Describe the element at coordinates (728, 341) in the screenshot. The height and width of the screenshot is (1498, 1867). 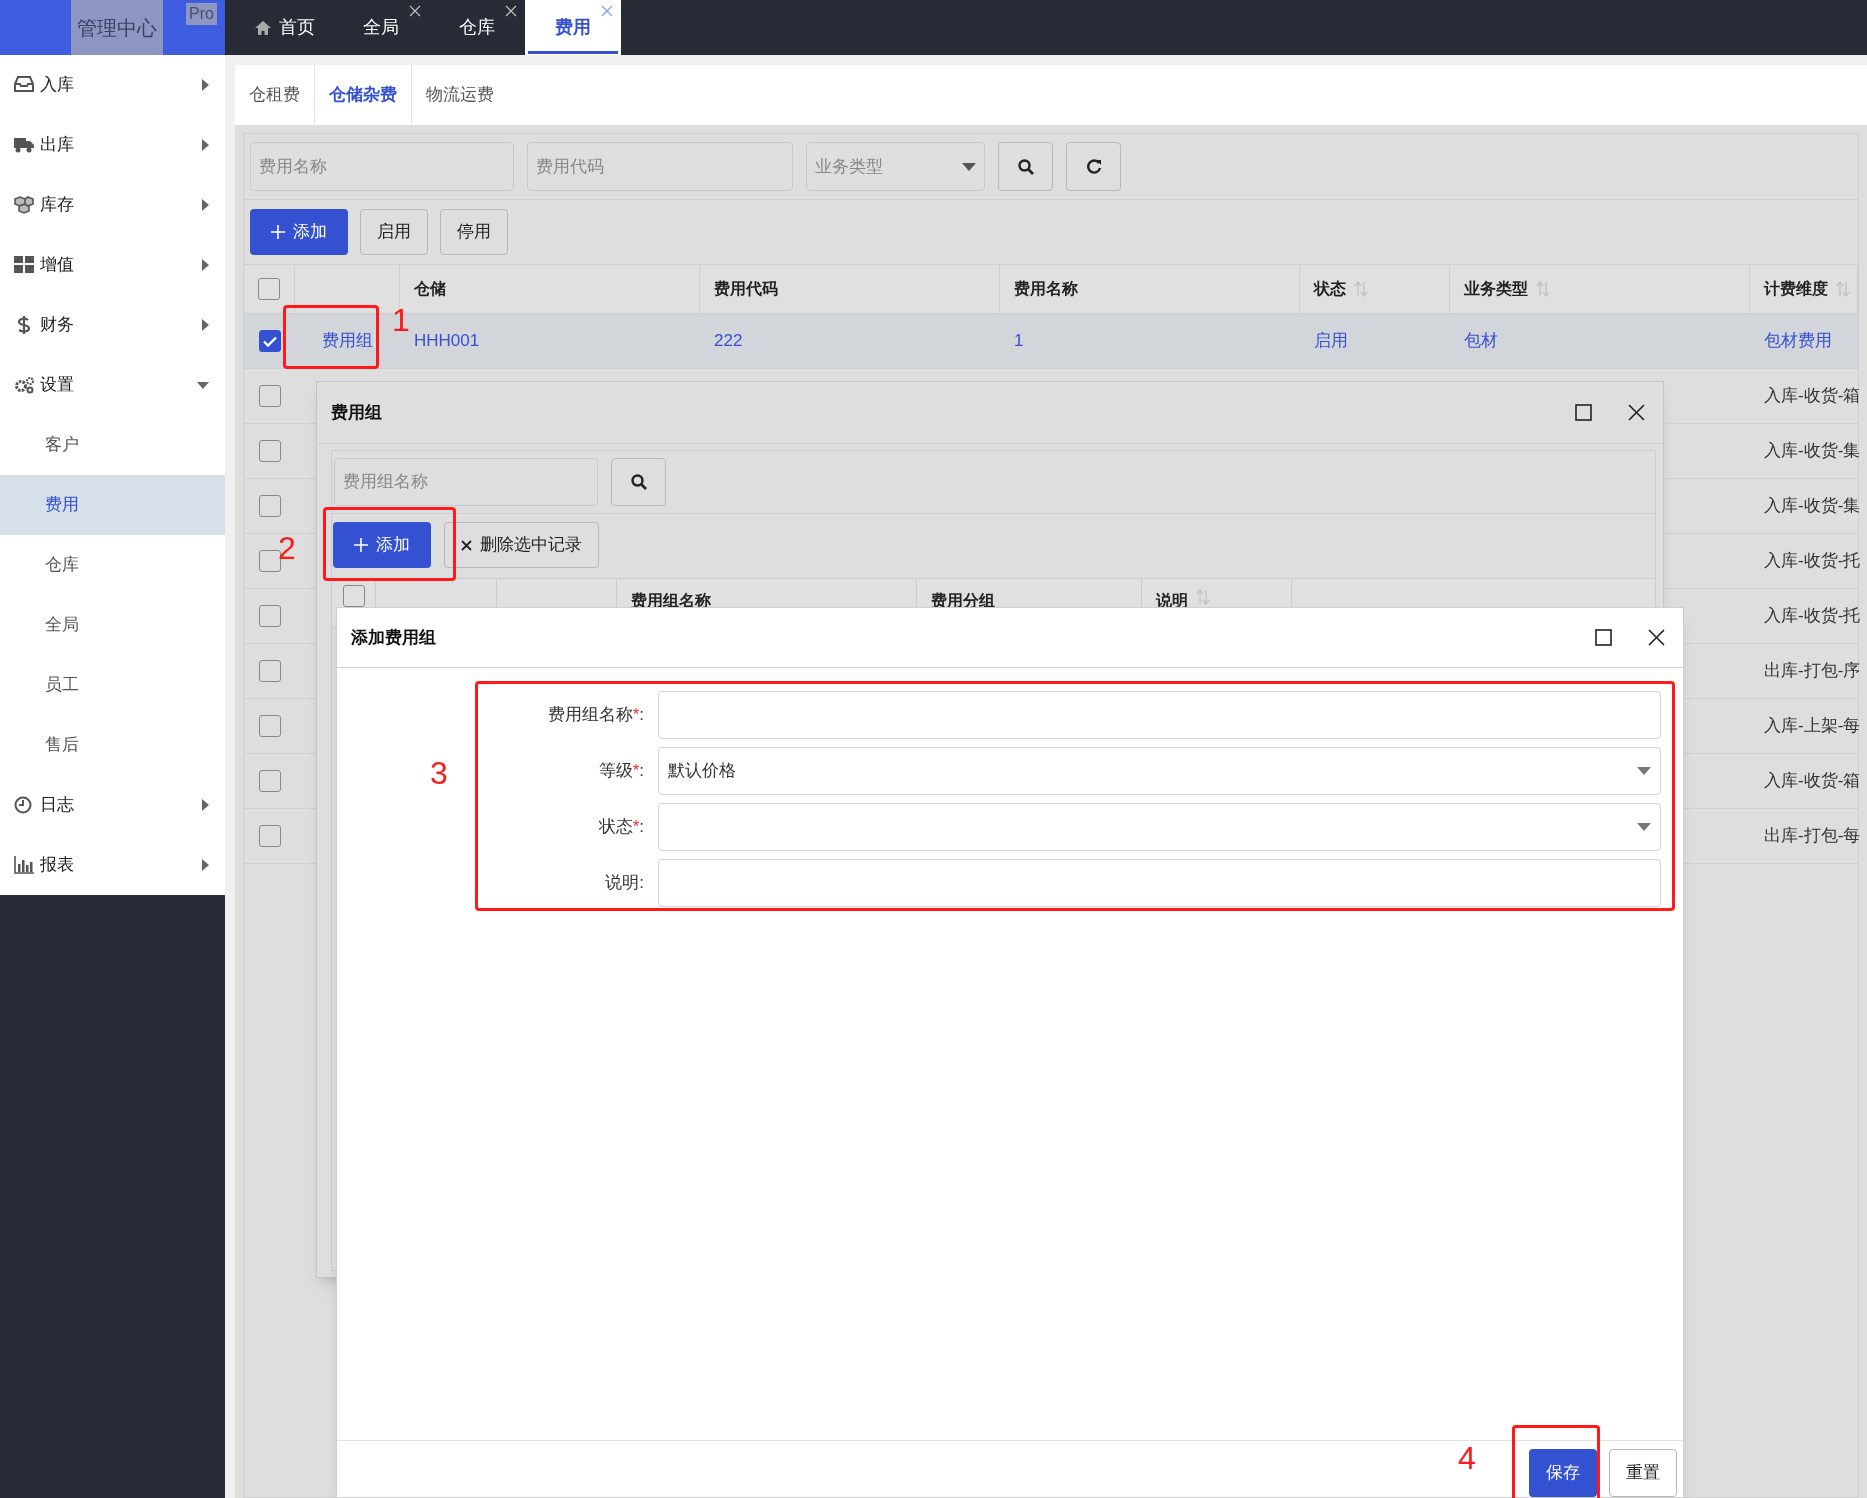
I see `table-cell-text: 222` at that location.